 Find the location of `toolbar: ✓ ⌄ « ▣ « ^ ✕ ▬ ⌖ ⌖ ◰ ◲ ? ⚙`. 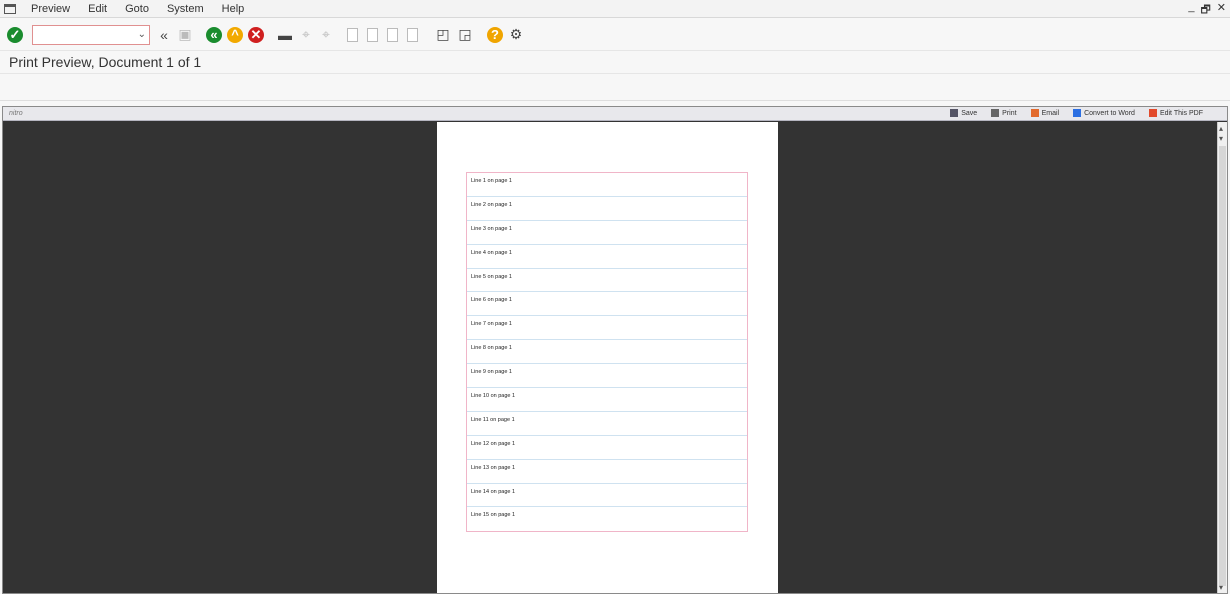

toolbar: ✓ ⌄ « ▣ « ^ ✕ ▬ ⌖ ⌖ ◰ ◲ ? ⚙ is located at coordinates (615, 34).